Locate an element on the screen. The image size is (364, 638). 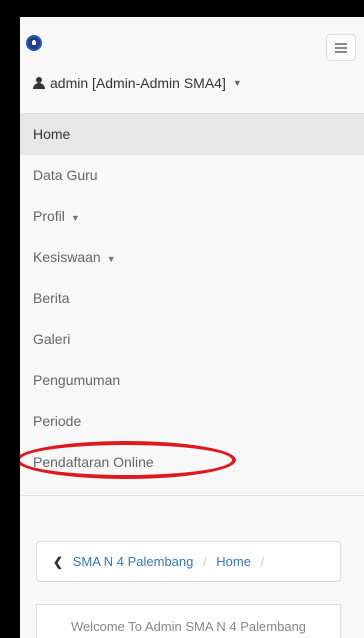
divider is located at coordinates (192, 495).